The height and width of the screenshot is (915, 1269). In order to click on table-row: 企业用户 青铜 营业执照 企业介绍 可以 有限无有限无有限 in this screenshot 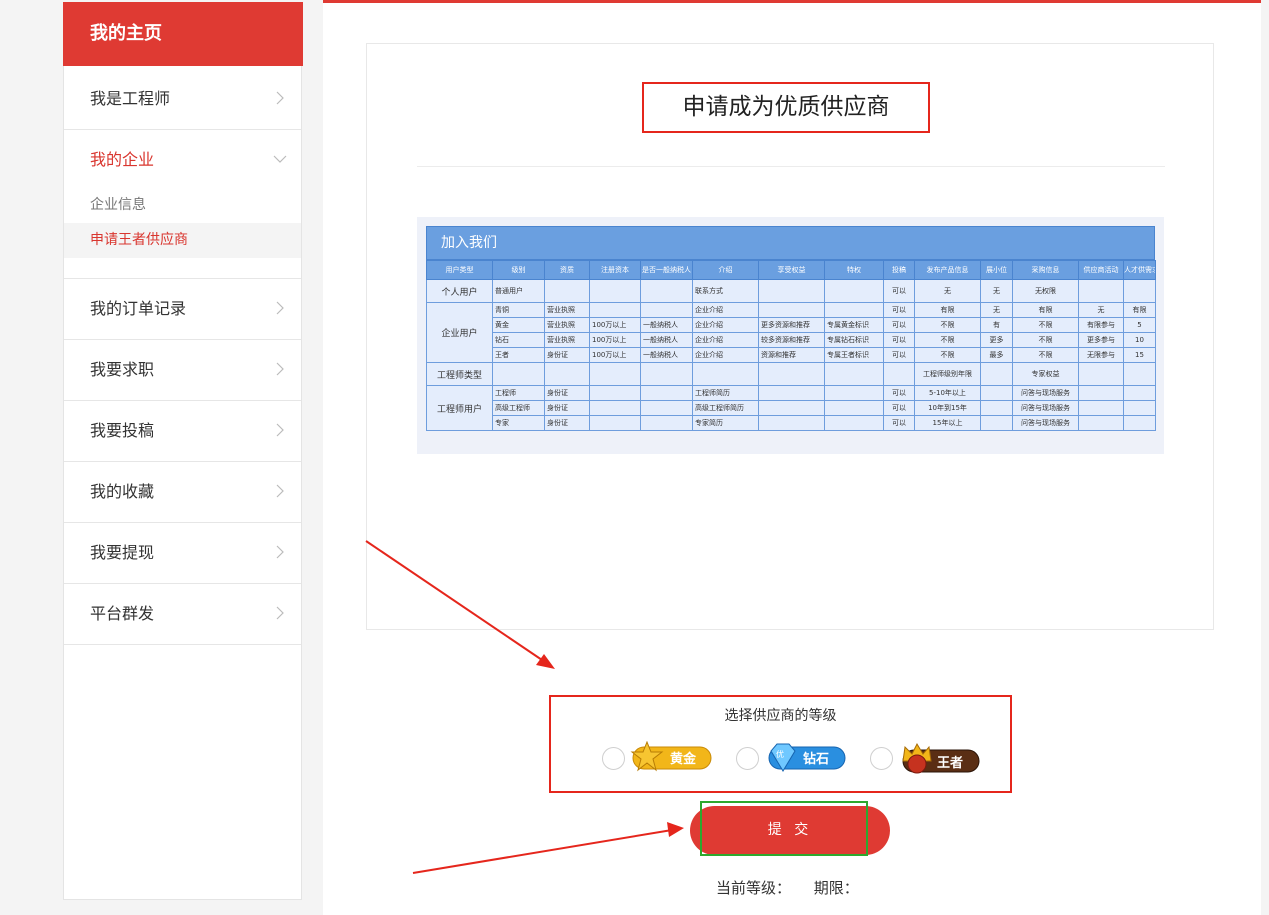, I will do `click(791, 332)`.